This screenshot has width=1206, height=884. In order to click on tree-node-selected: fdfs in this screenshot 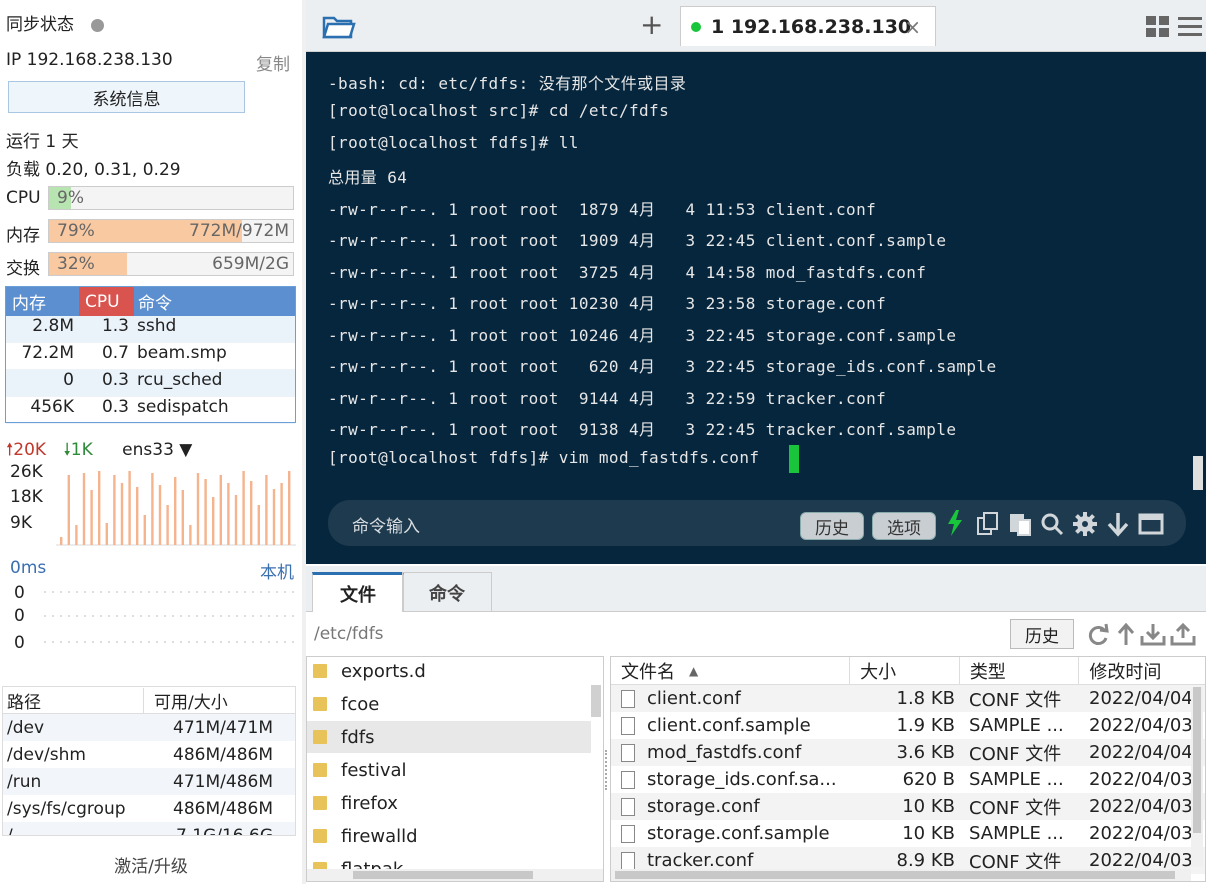, I will do `click(449, 737)`.